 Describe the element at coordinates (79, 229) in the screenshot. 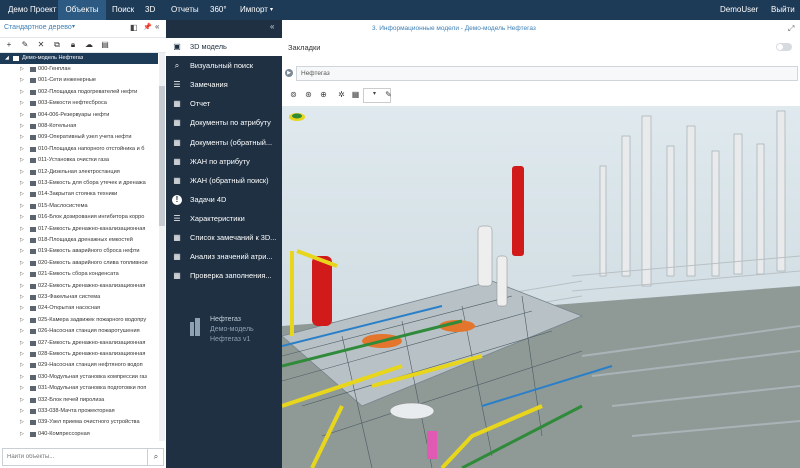

I see `tree-item: ▷ 017-Емкость дренажно-канализационная` at that location.